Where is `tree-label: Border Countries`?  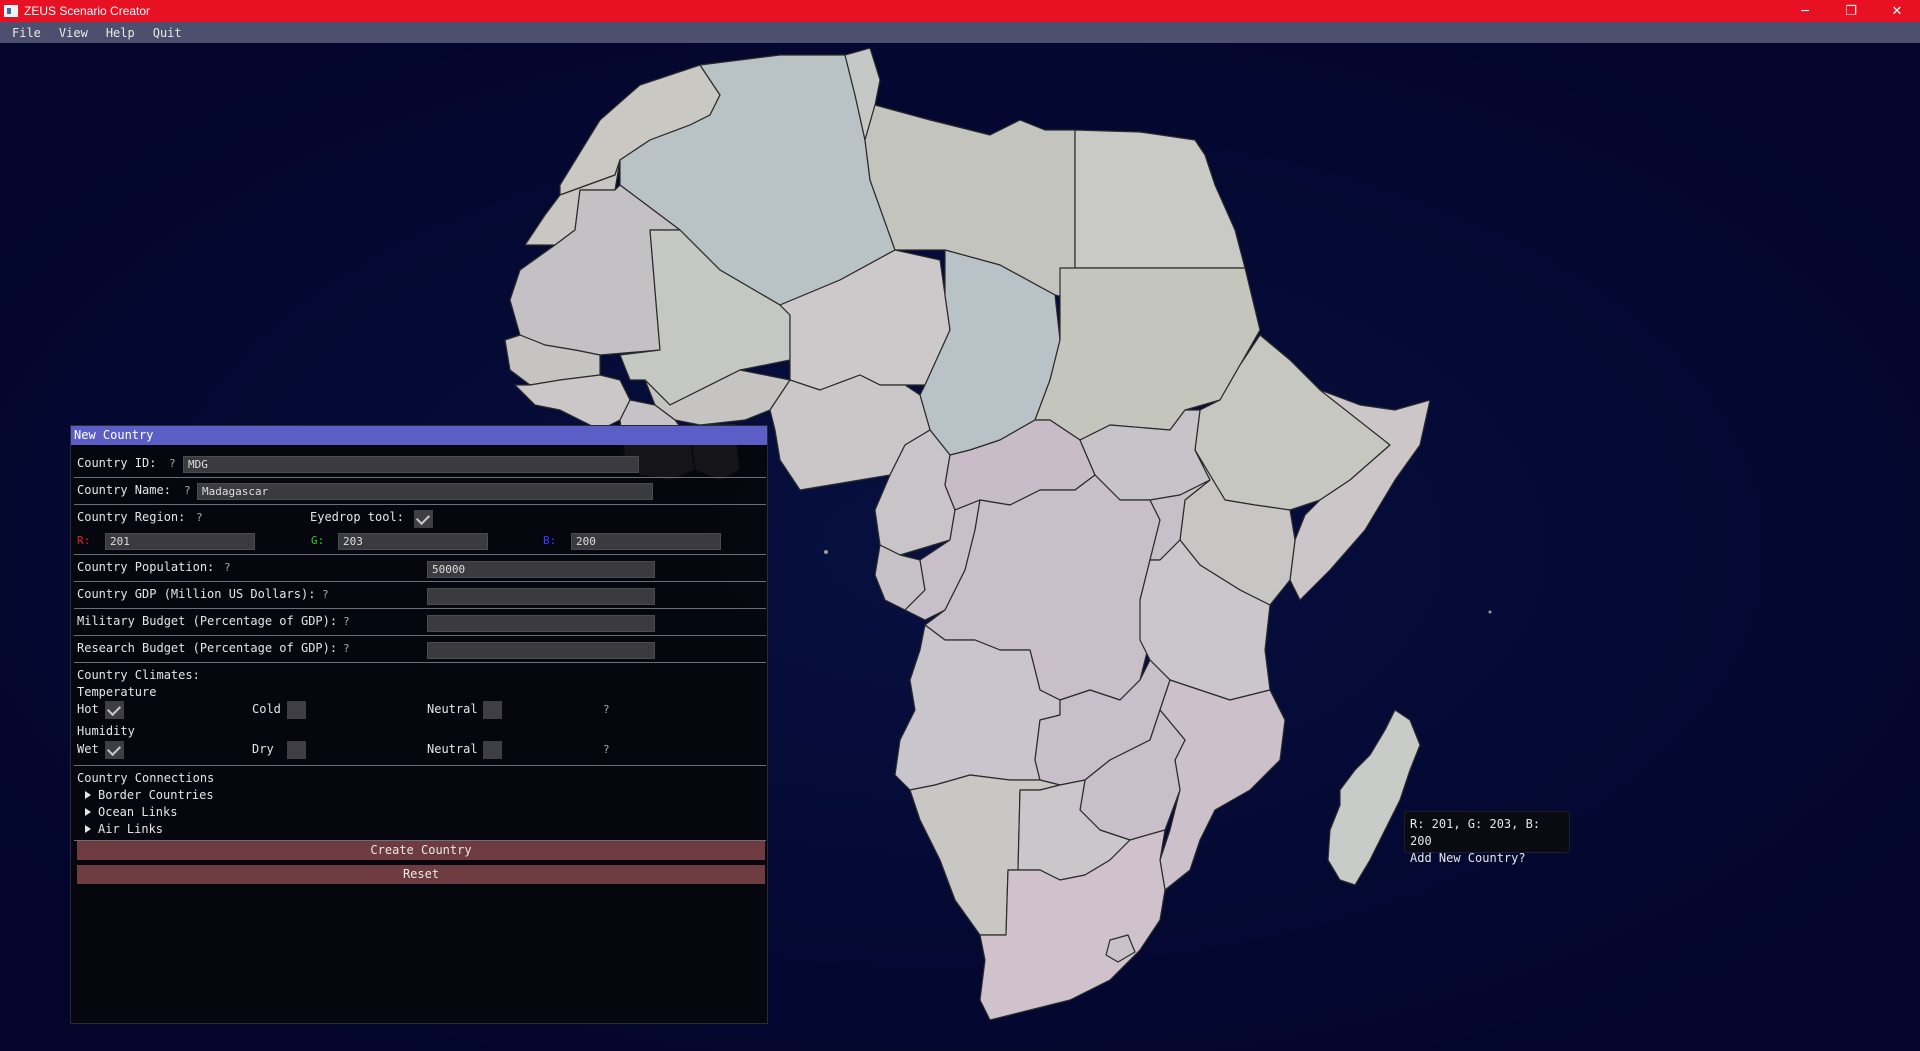 tree-label: Border Countries is located at coordinates (156, 795).